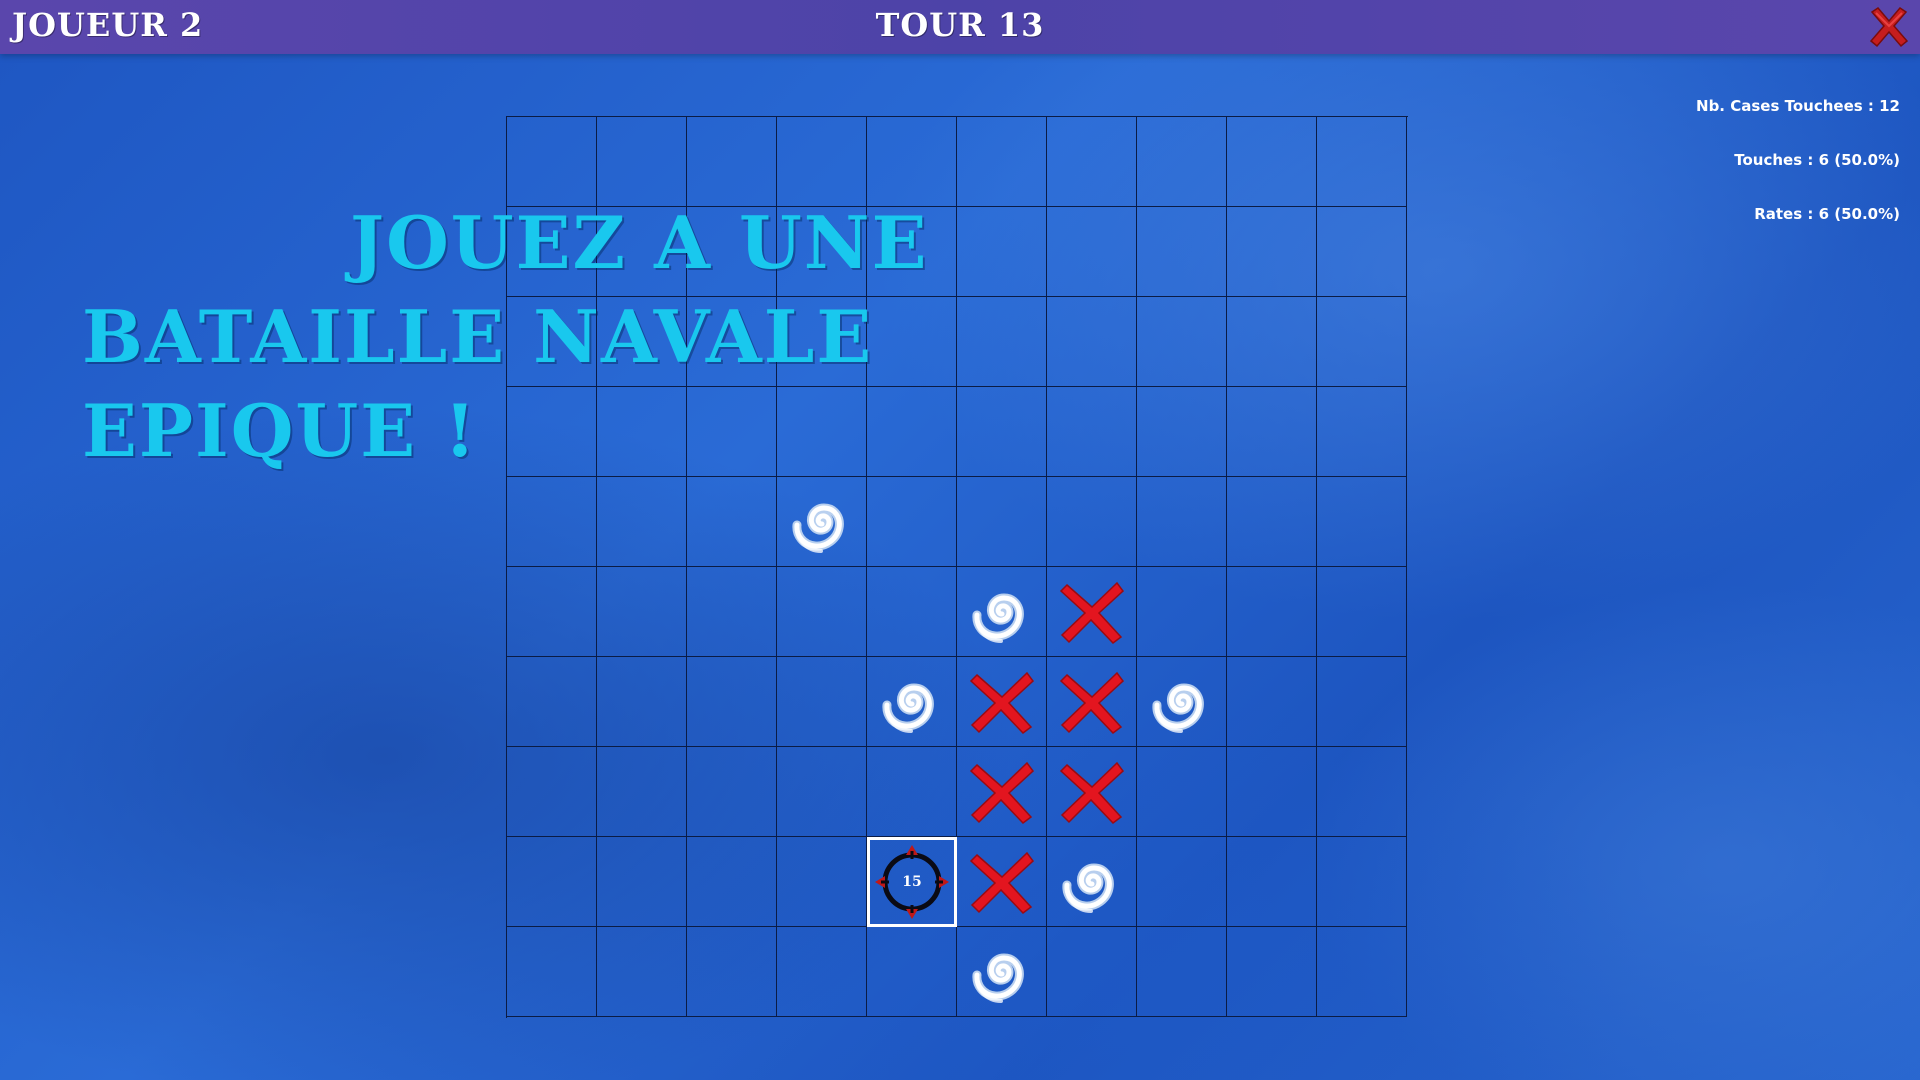  I want to click on close-button, so click(1889, 27).